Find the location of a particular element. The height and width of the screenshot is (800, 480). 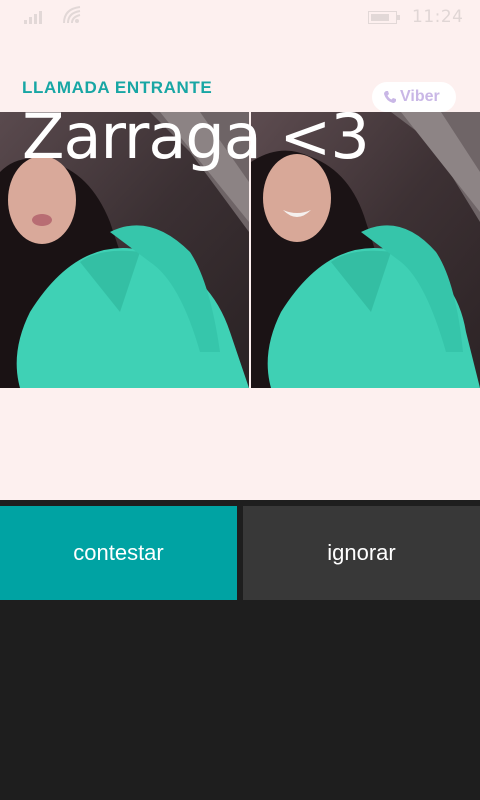

answer-button: contestar is located at coordinates (118, 553).